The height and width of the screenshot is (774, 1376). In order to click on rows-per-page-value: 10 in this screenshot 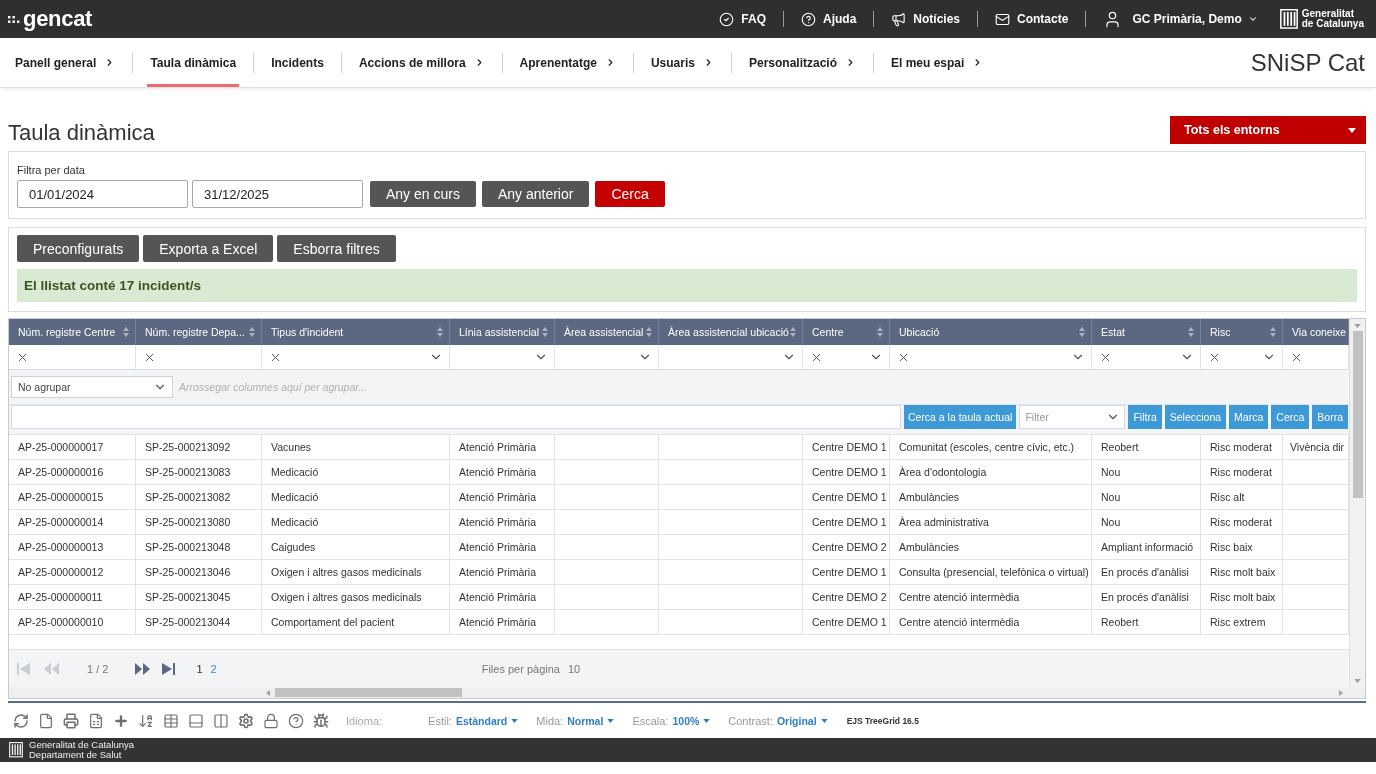, I will do `click(574, 668)`.